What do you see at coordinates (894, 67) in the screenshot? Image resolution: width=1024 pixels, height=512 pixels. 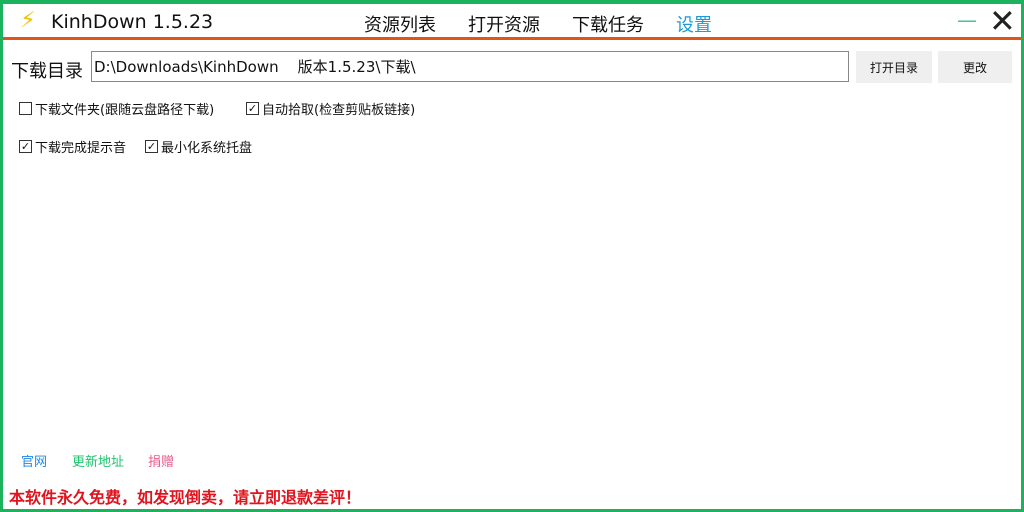 I see `open-dir-button: 打开目录` at bounding box center [894, 67].